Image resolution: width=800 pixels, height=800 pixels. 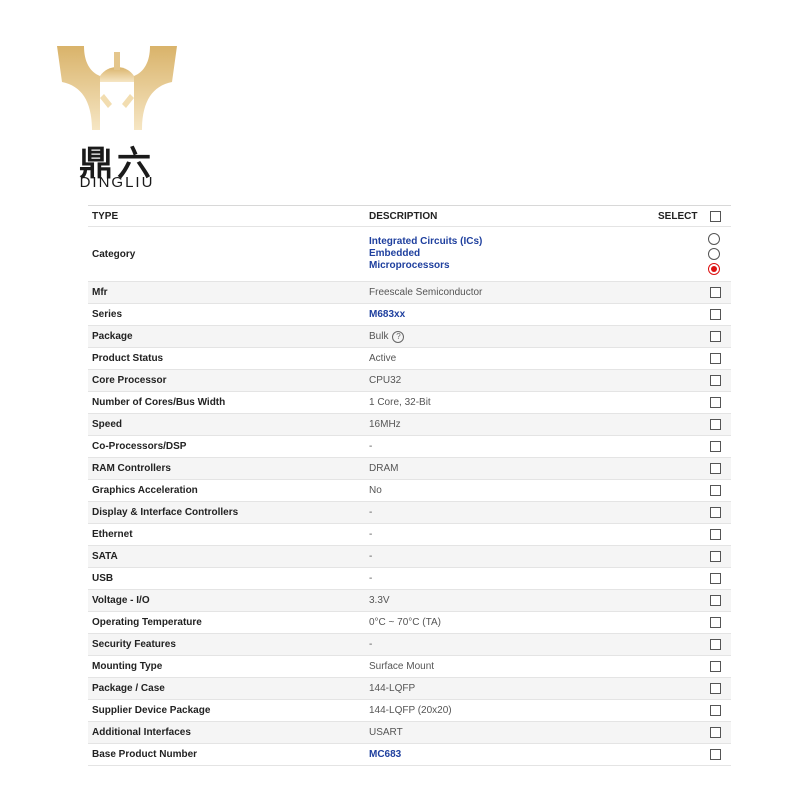 What do you see at coordinates (105, 556) in the screenshot?
I see `attribute-type: SATA` at bounding box center [105, 556].